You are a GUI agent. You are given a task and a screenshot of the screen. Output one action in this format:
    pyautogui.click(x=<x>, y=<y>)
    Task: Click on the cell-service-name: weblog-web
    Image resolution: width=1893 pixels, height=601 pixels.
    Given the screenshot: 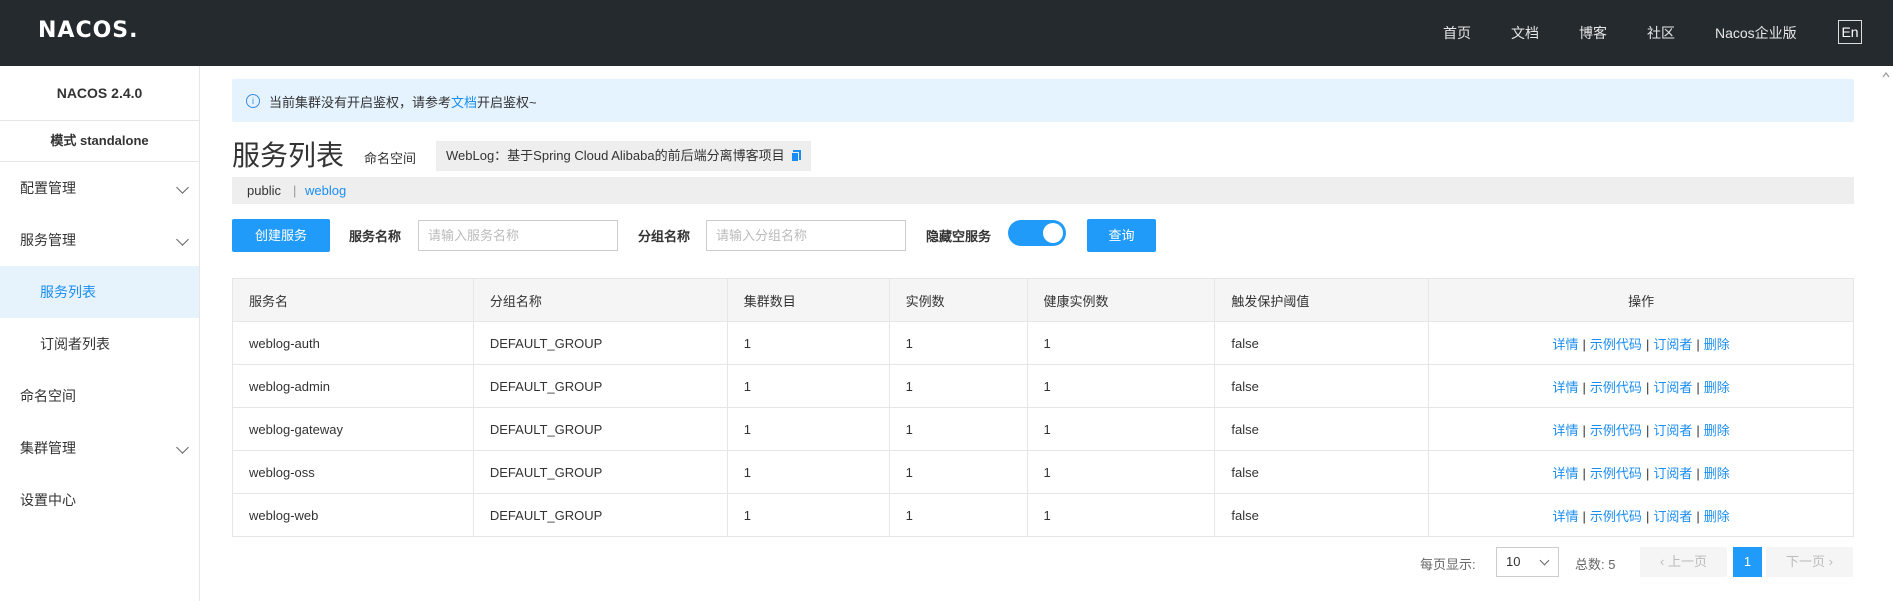 What is the action you would take?
    pyautogui.click(x=353, y=515)
    